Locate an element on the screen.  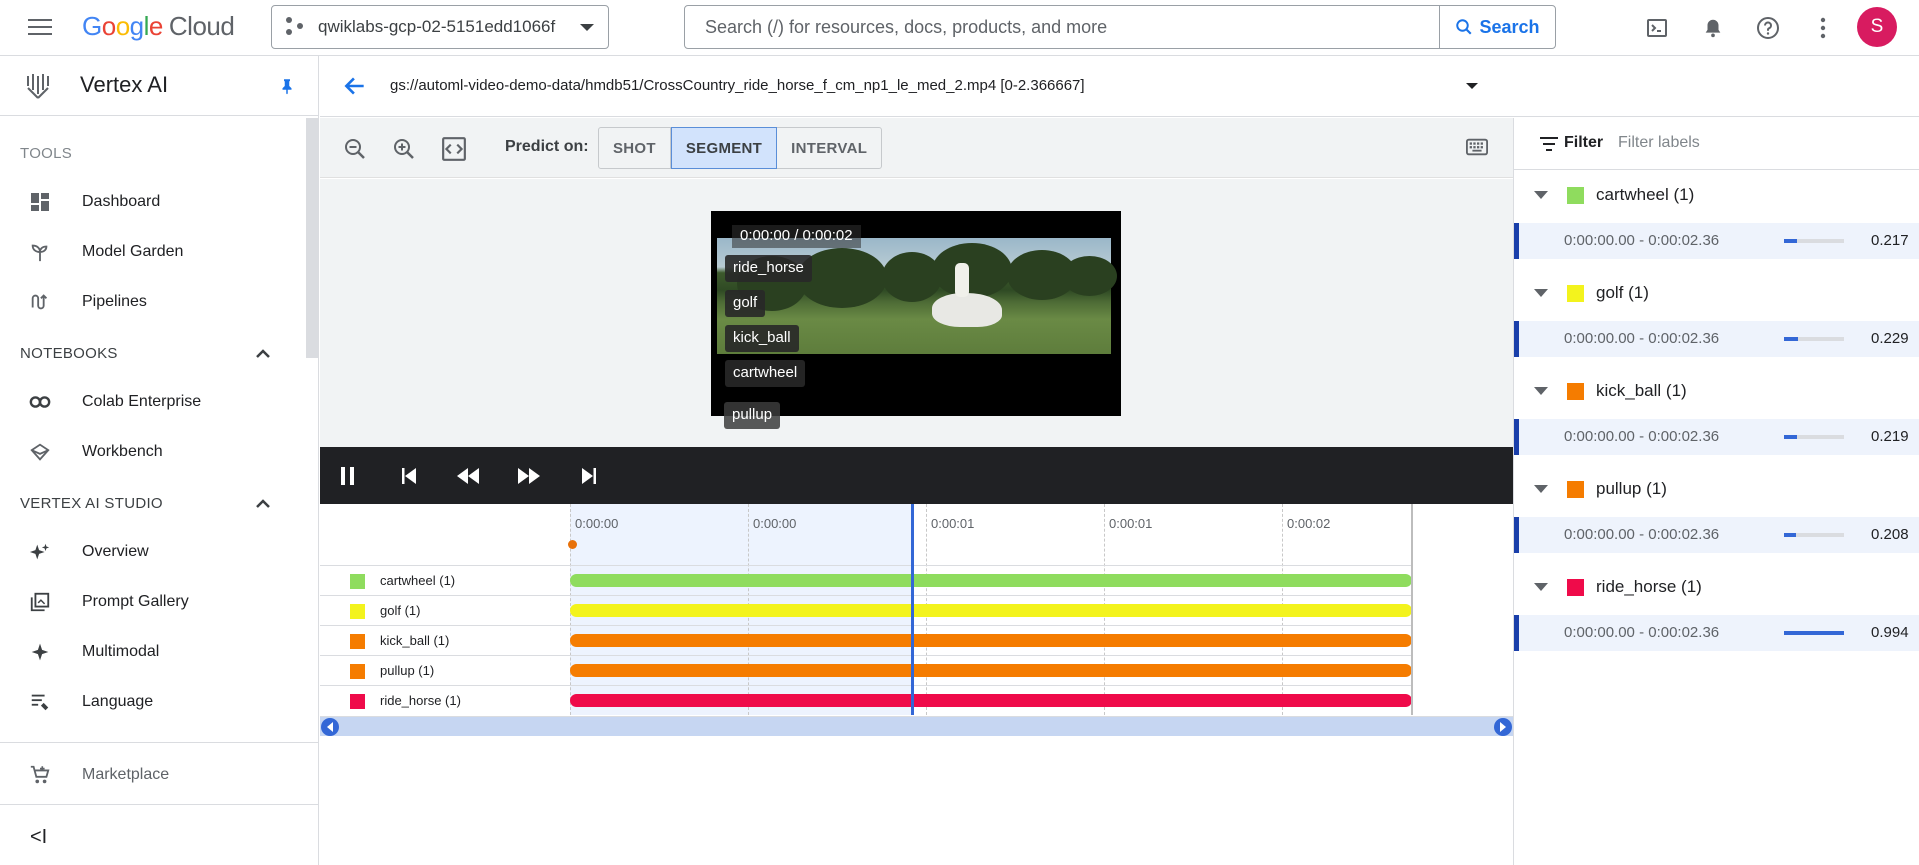
cloud-shell-icon is located at coordinates (1657, 28).